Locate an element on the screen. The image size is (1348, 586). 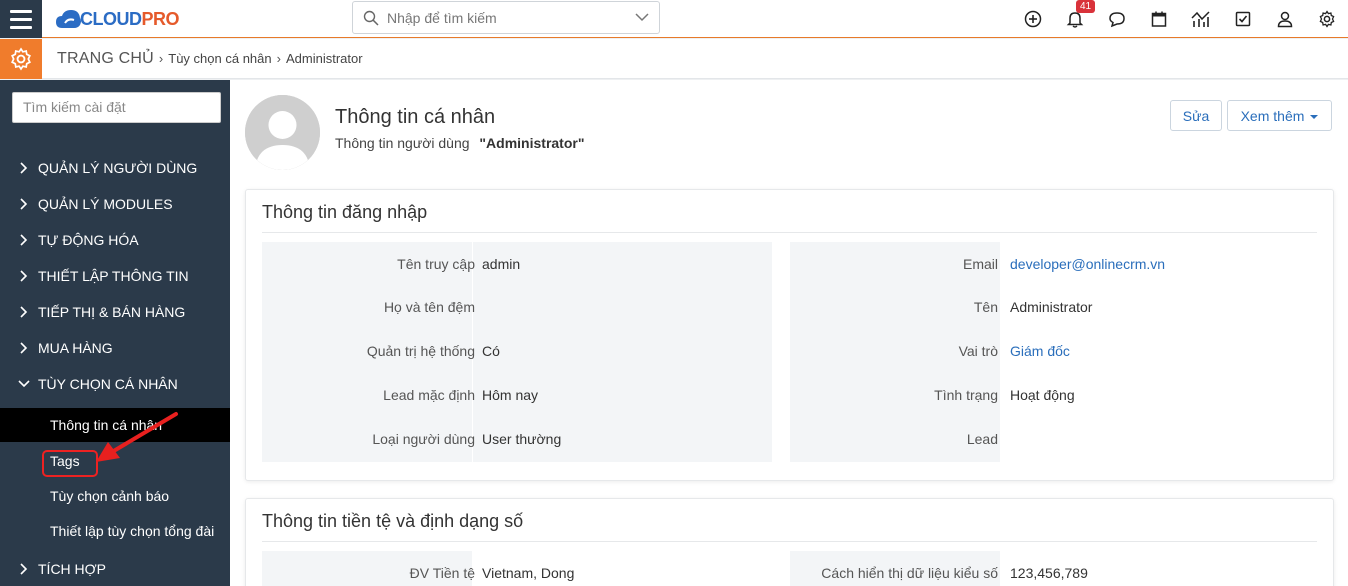
gear-icon is located at coordinates (1327, 19).